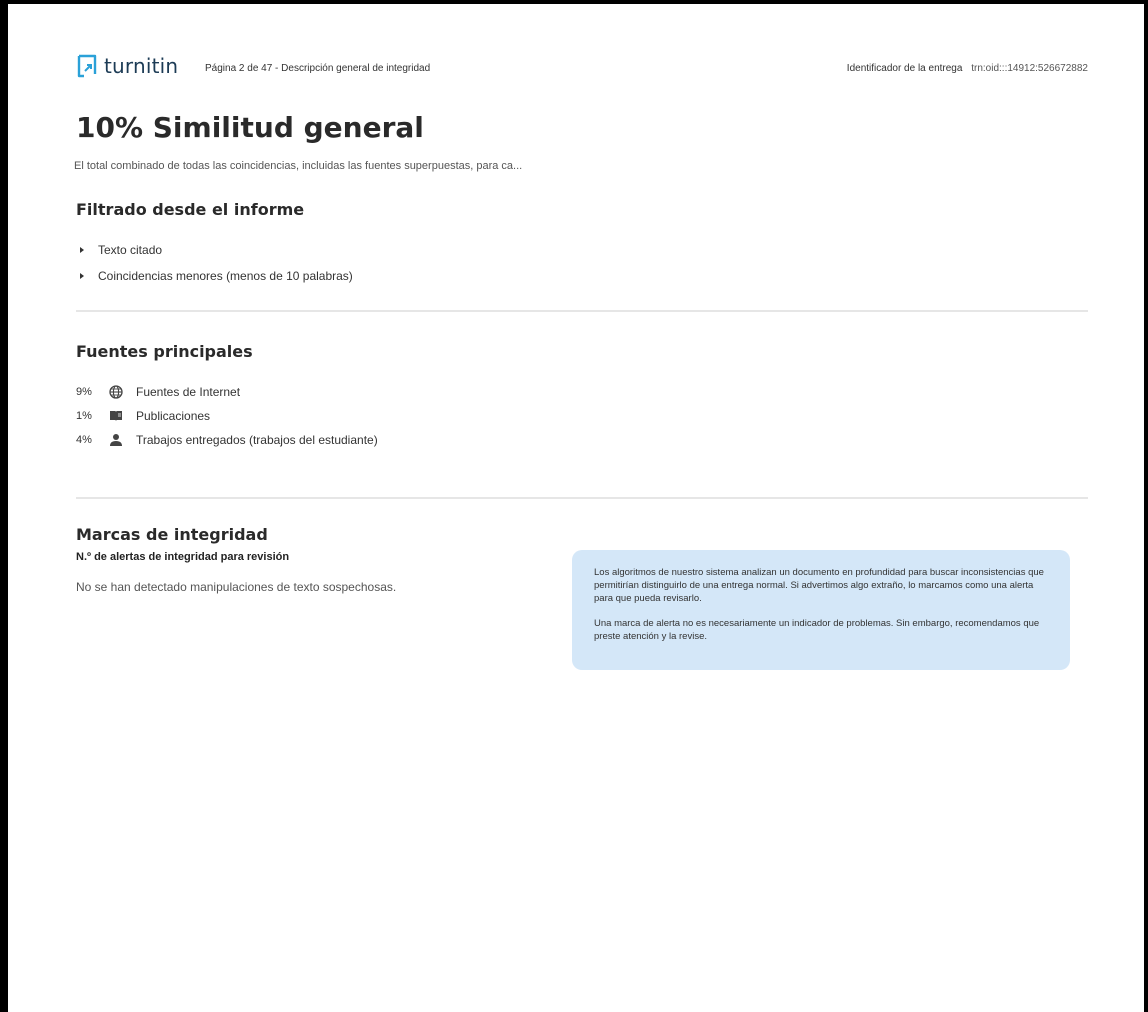 The height and width of the screenshot is (1012, 1148). Describe the element at coordinates (87, 66) in the screenshot. I see `turnitin-logo-icon` at that location.